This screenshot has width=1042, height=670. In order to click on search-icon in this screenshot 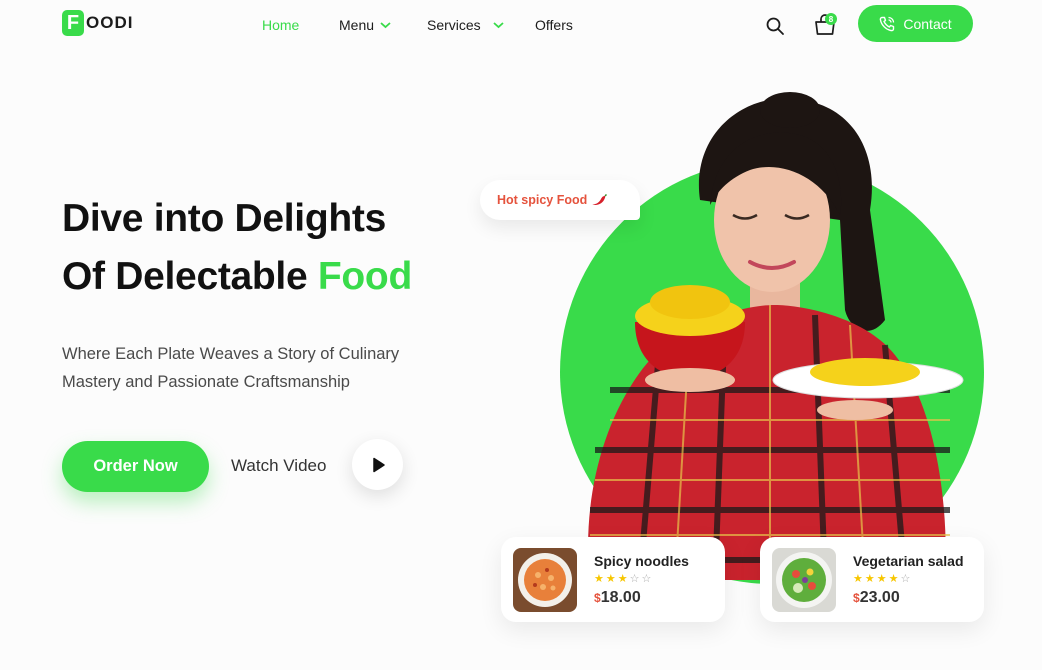, I will do `click(775, 26)`.